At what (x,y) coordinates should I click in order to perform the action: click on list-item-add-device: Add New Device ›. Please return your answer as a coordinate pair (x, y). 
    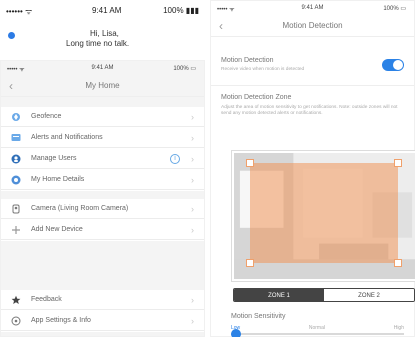
    Looking at the image, I should click on (102, 230).